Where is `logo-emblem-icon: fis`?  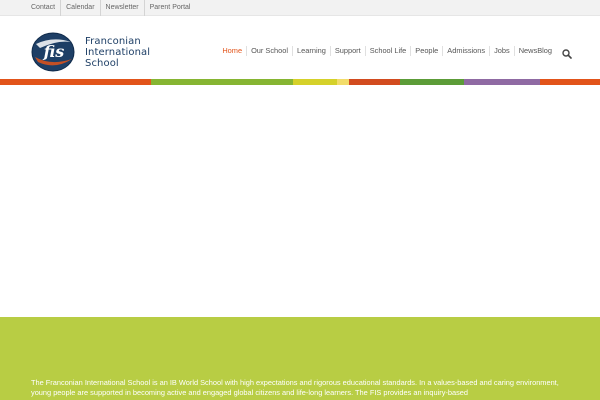 logo-emblem-icon: fis is located at coordinates (55, 52).